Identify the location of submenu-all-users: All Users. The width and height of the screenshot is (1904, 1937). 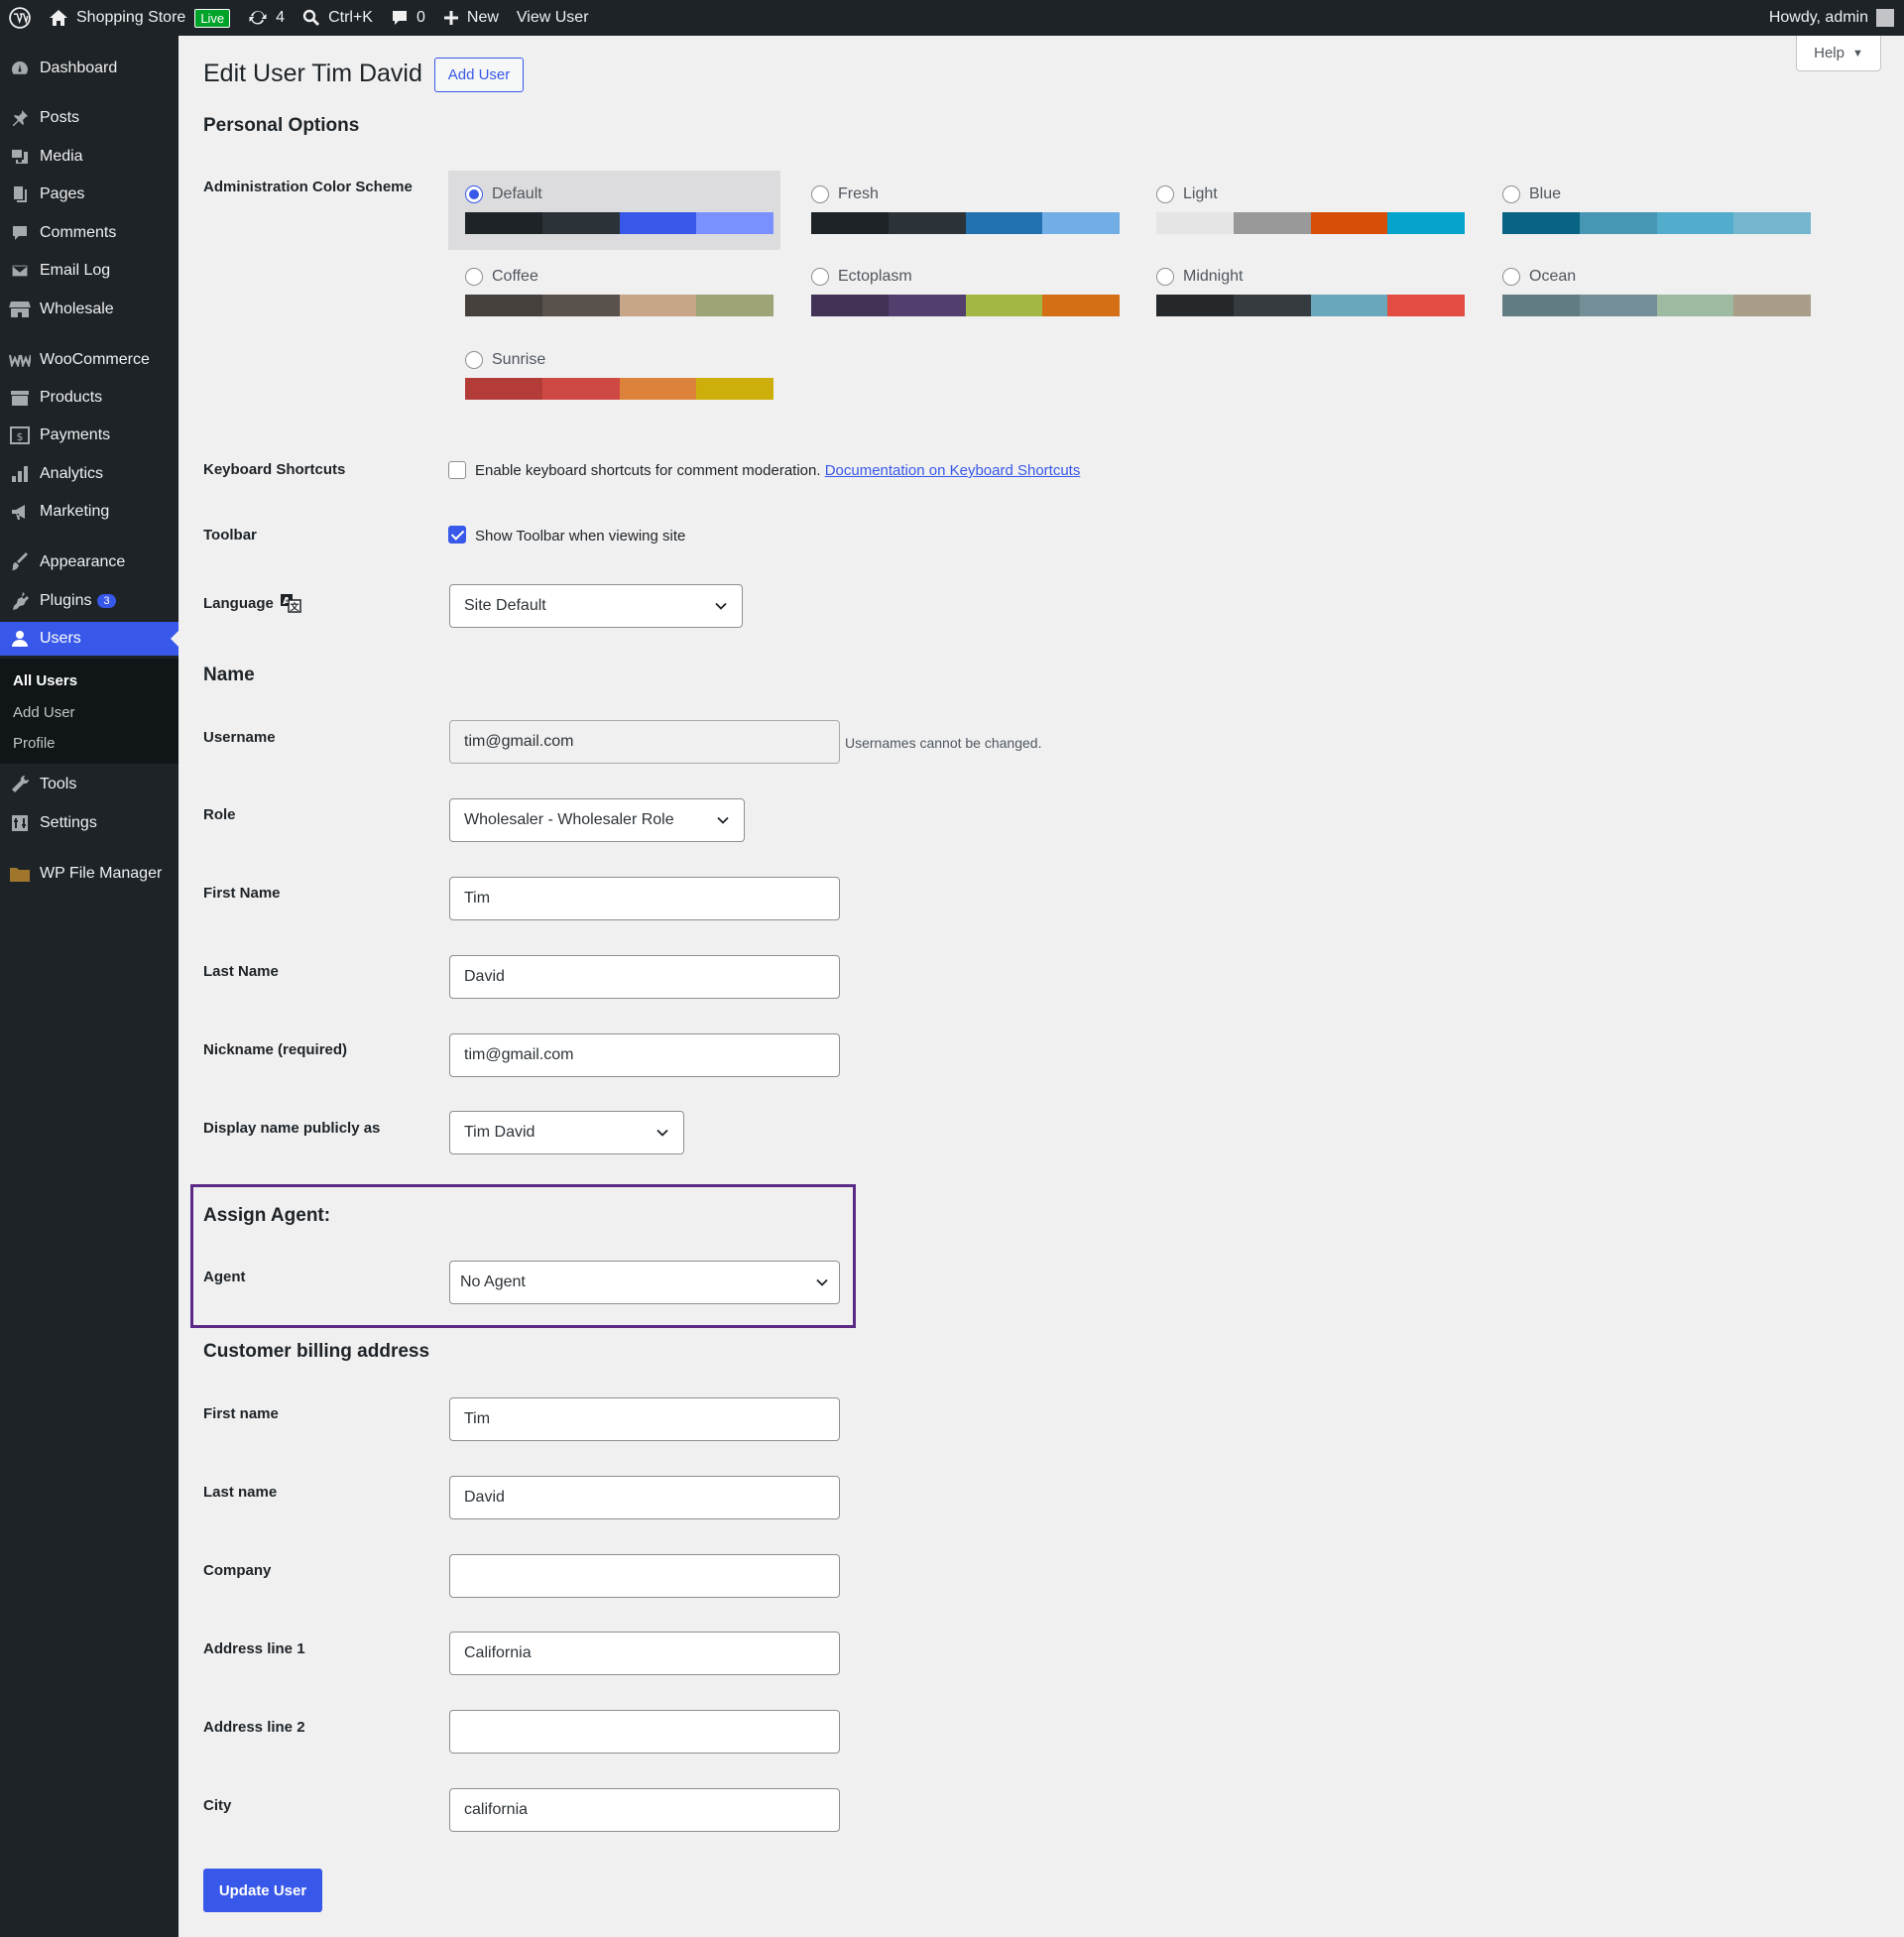
(45, 680).